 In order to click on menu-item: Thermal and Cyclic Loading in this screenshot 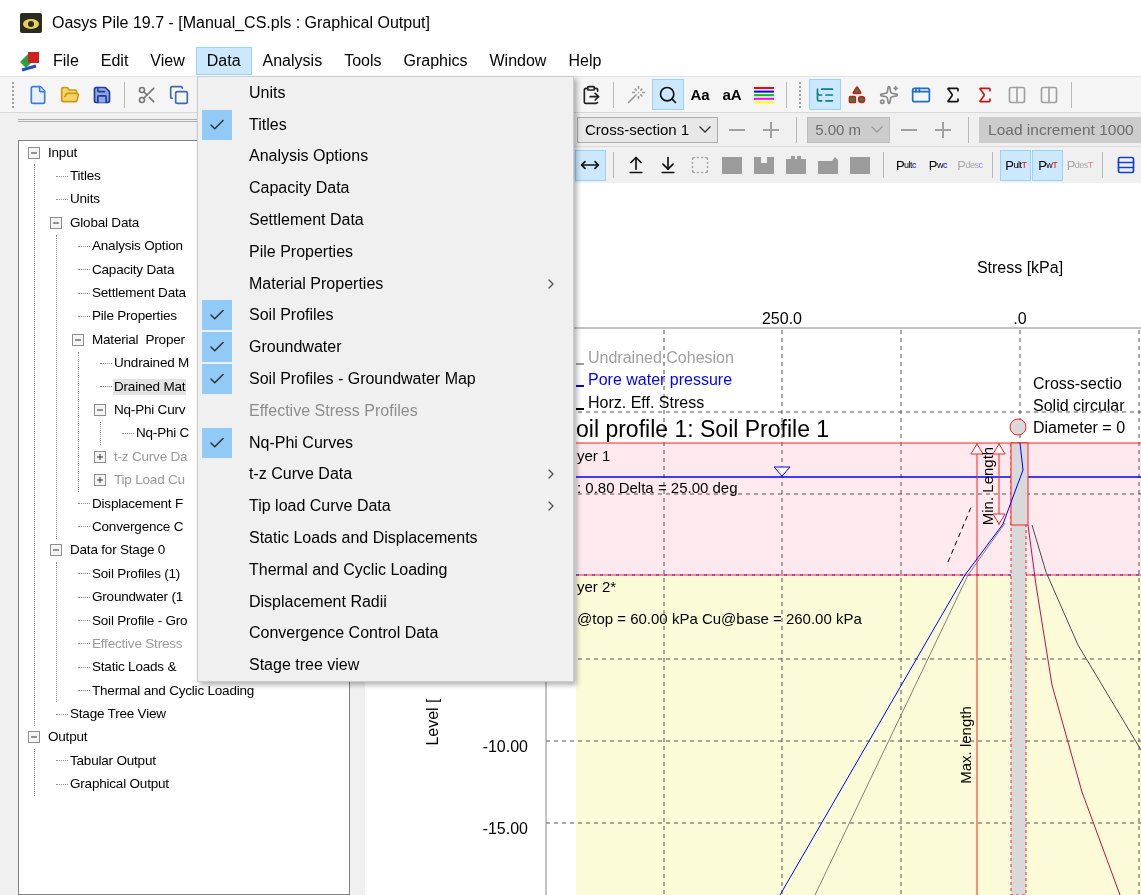, I will do `click(385, 569)`.